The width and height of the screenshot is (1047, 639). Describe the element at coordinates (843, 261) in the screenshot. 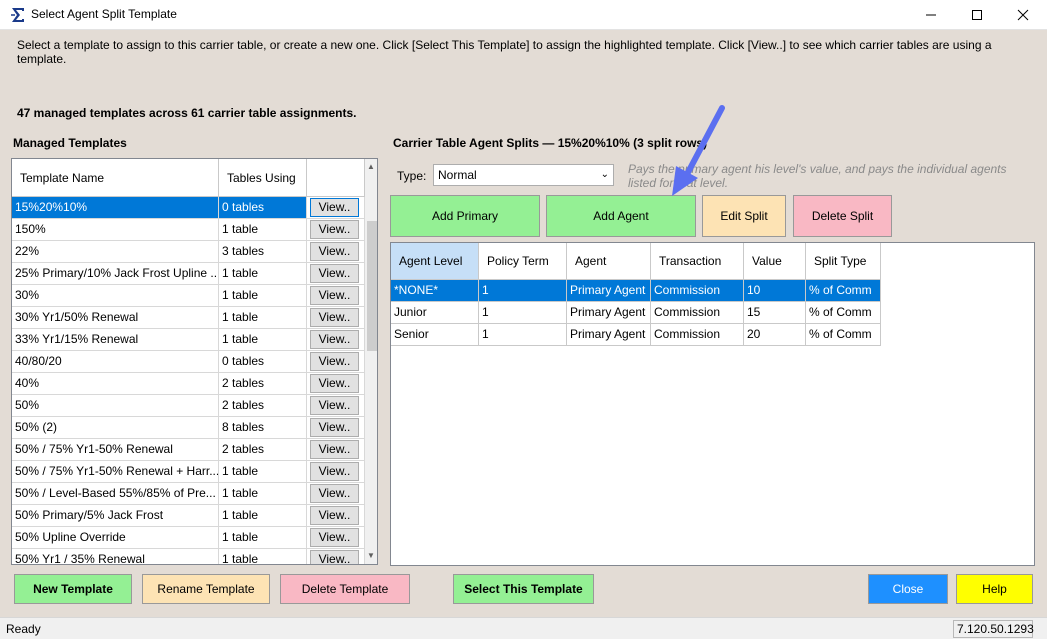

I see `column-header-split-type: Split Type` at that location.